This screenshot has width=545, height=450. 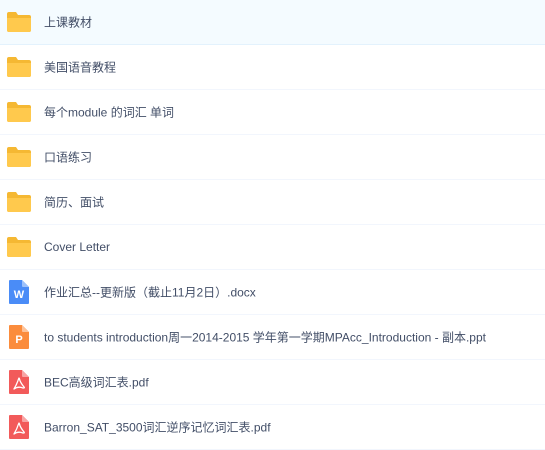 I want to click on file-row-folder: 口语练习, so click(x=272, y=157).